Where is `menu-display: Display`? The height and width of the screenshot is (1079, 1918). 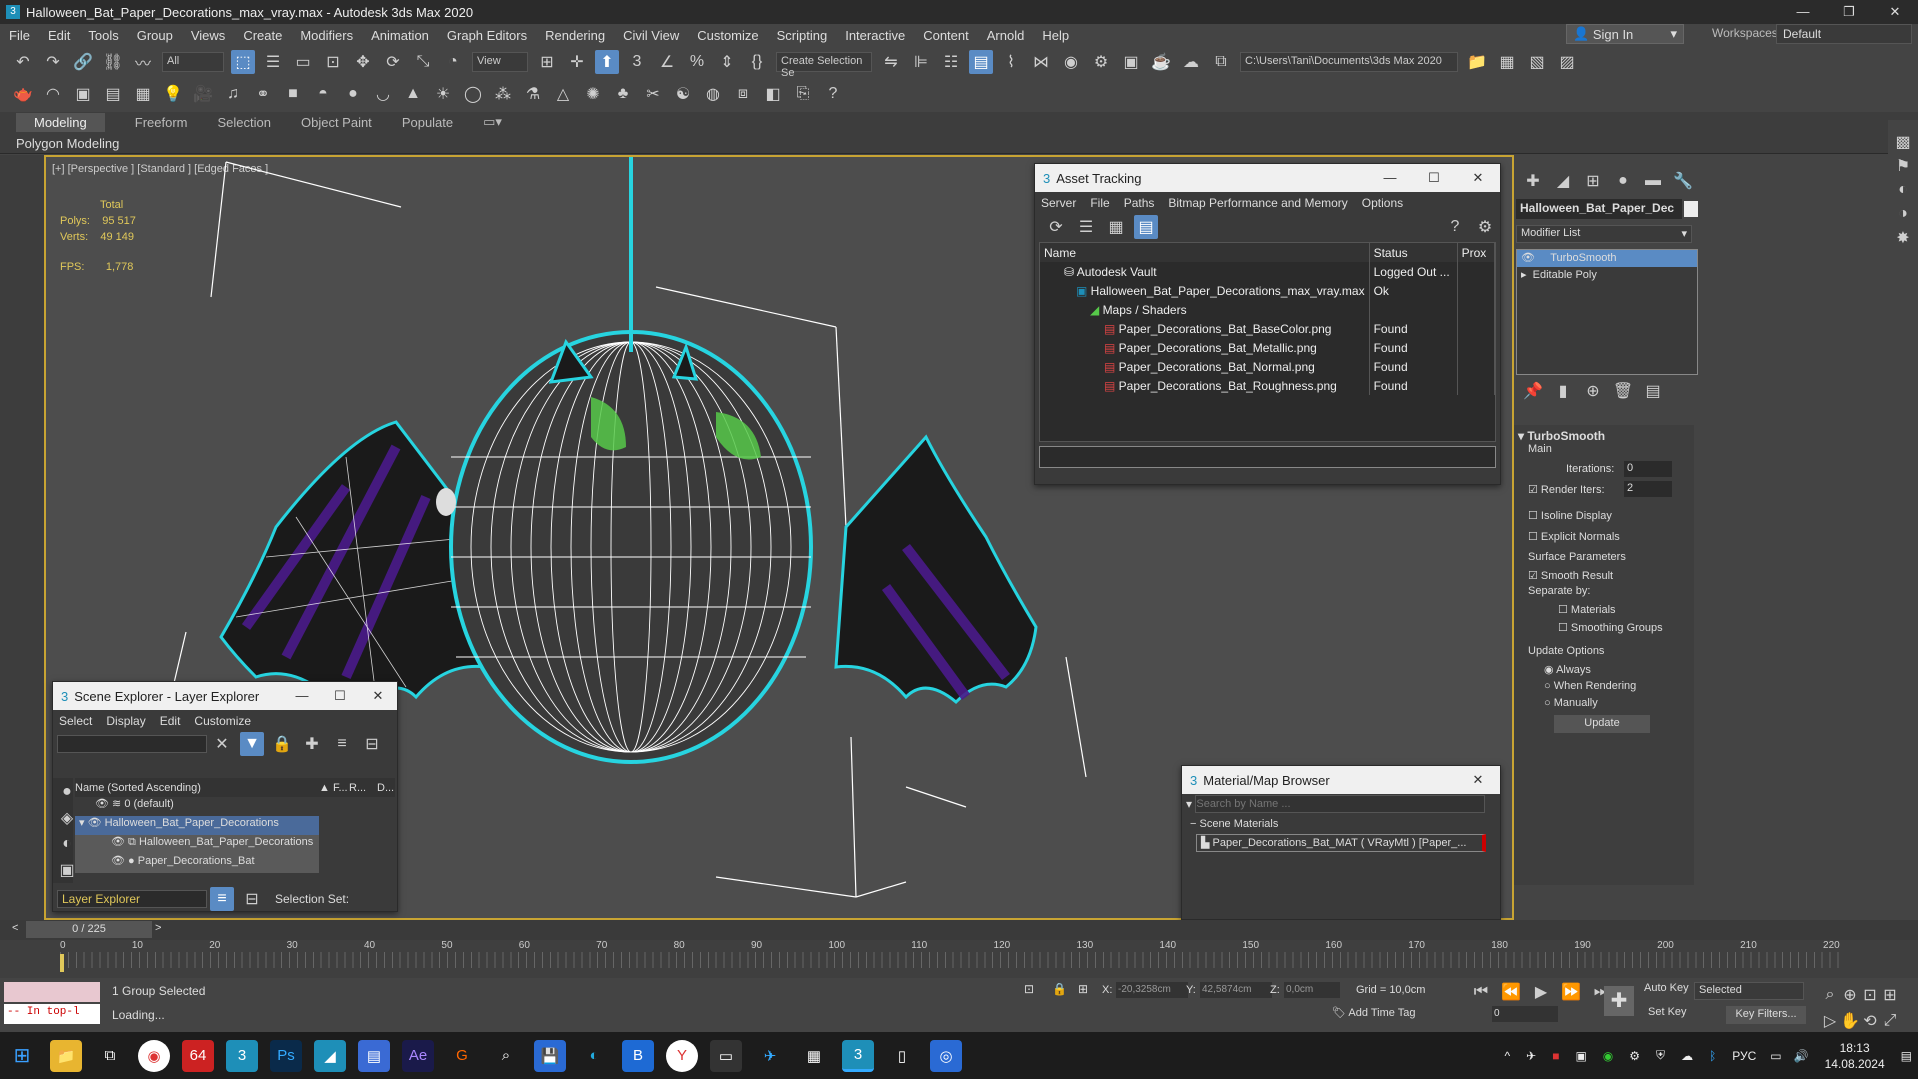
menu-display: Display is located at coordinates (125, 721).